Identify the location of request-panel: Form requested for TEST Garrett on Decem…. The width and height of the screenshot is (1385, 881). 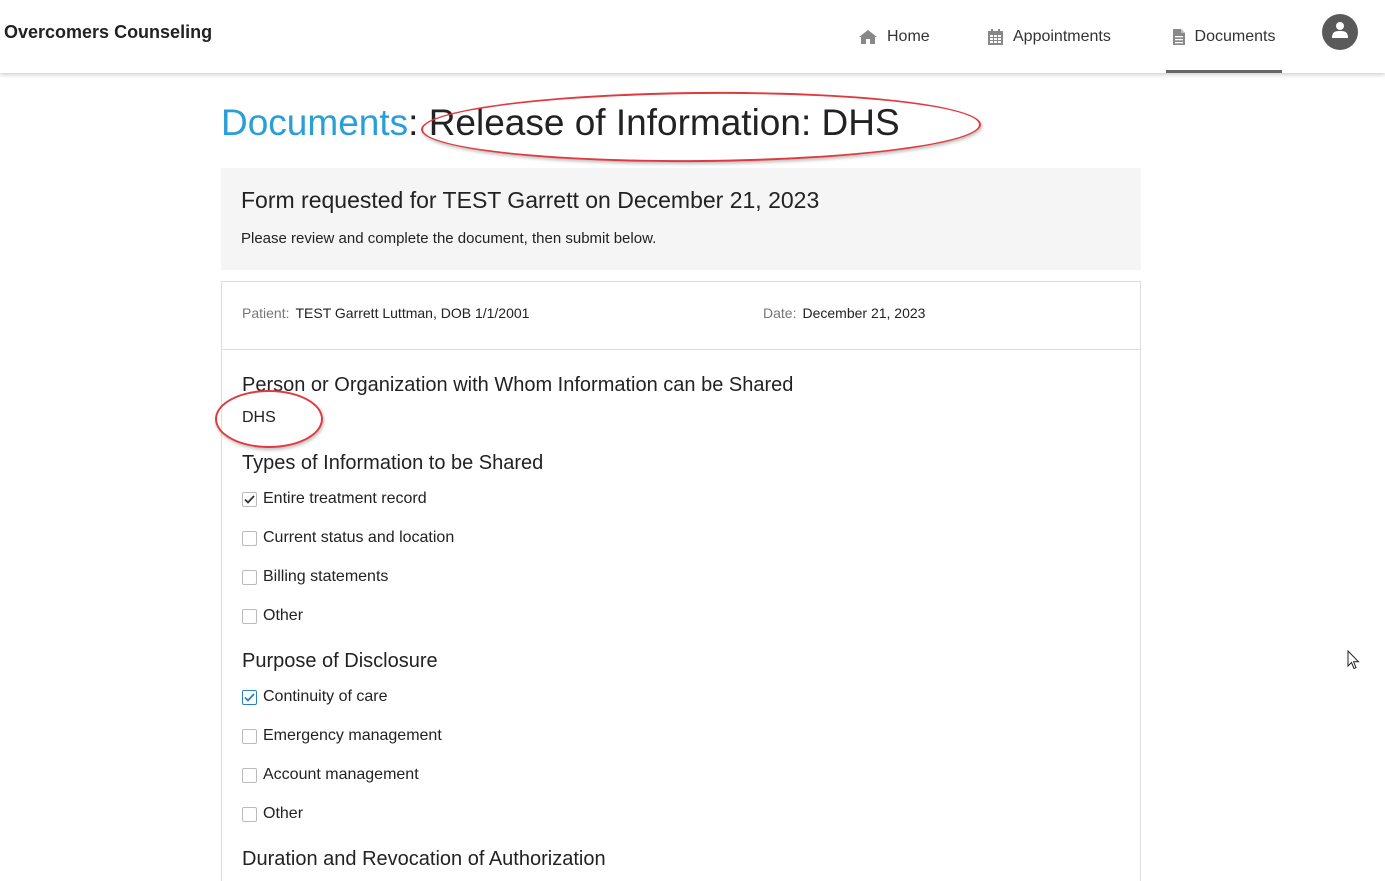
(681, 219).